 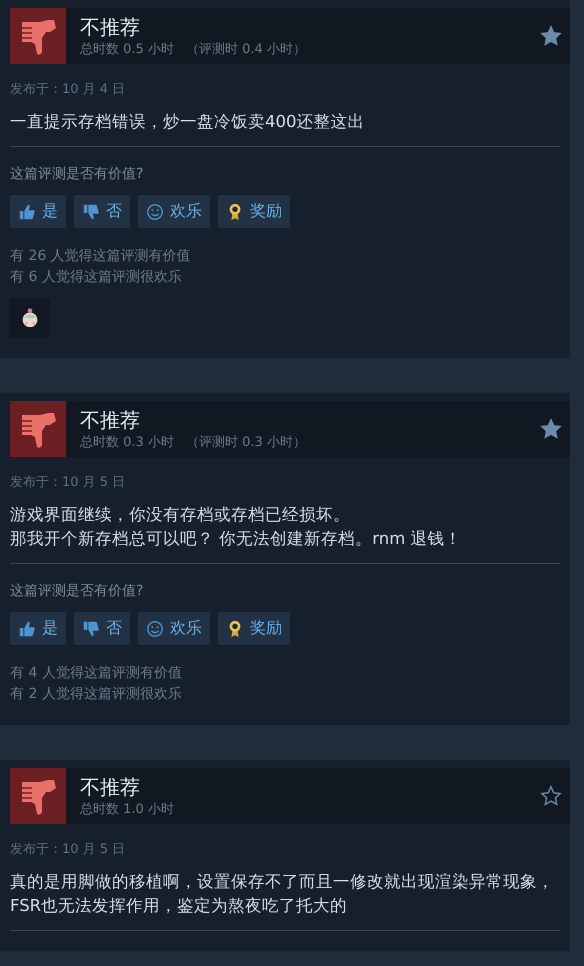 I want to click on review-text: 一直提示存档错误，炒一盘冷饭卖400还整这出, so click(x=188, y=122).